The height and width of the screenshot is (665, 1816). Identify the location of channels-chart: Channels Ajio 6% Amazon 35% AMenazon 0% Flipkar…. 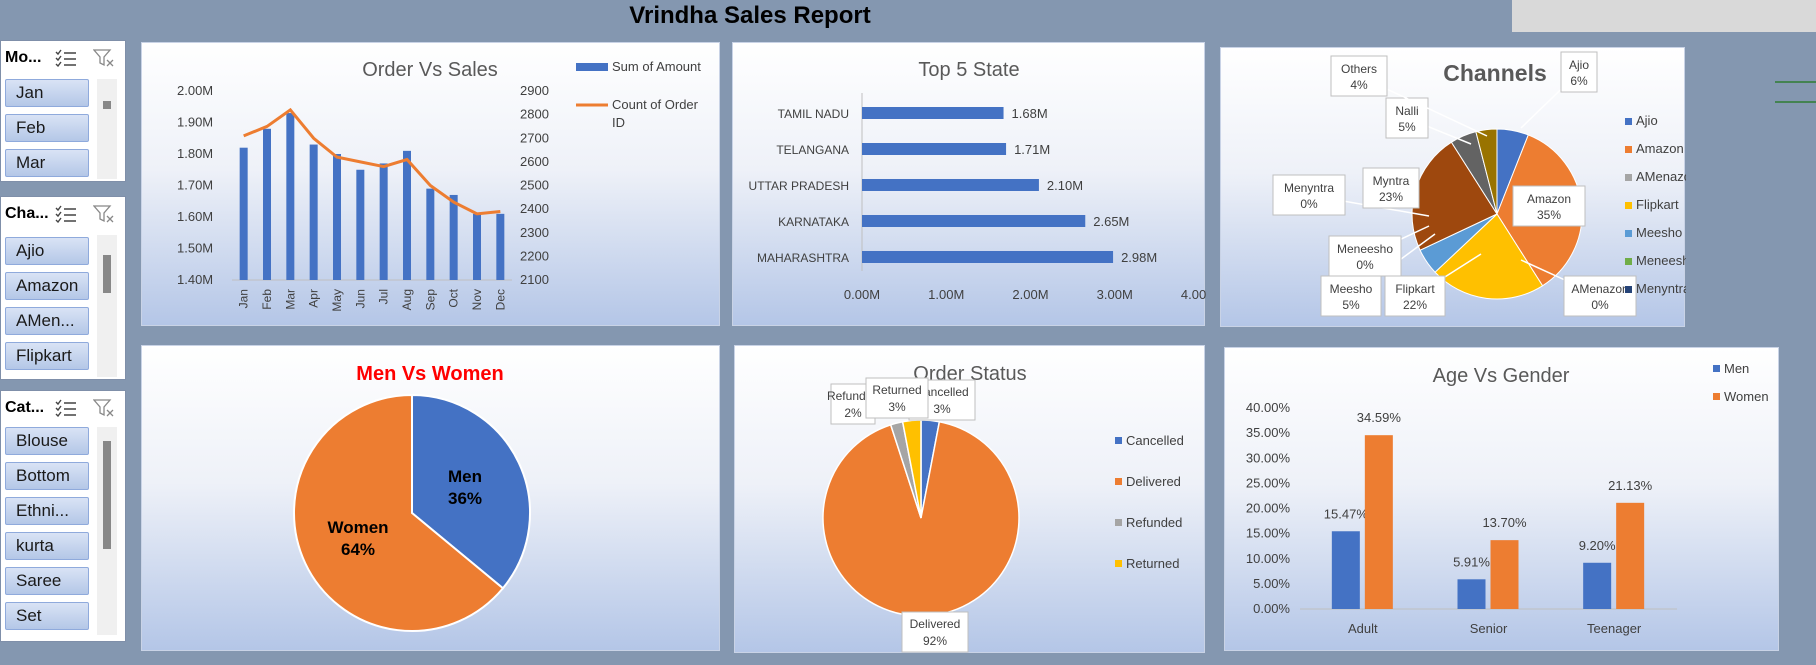
(1479, 184).